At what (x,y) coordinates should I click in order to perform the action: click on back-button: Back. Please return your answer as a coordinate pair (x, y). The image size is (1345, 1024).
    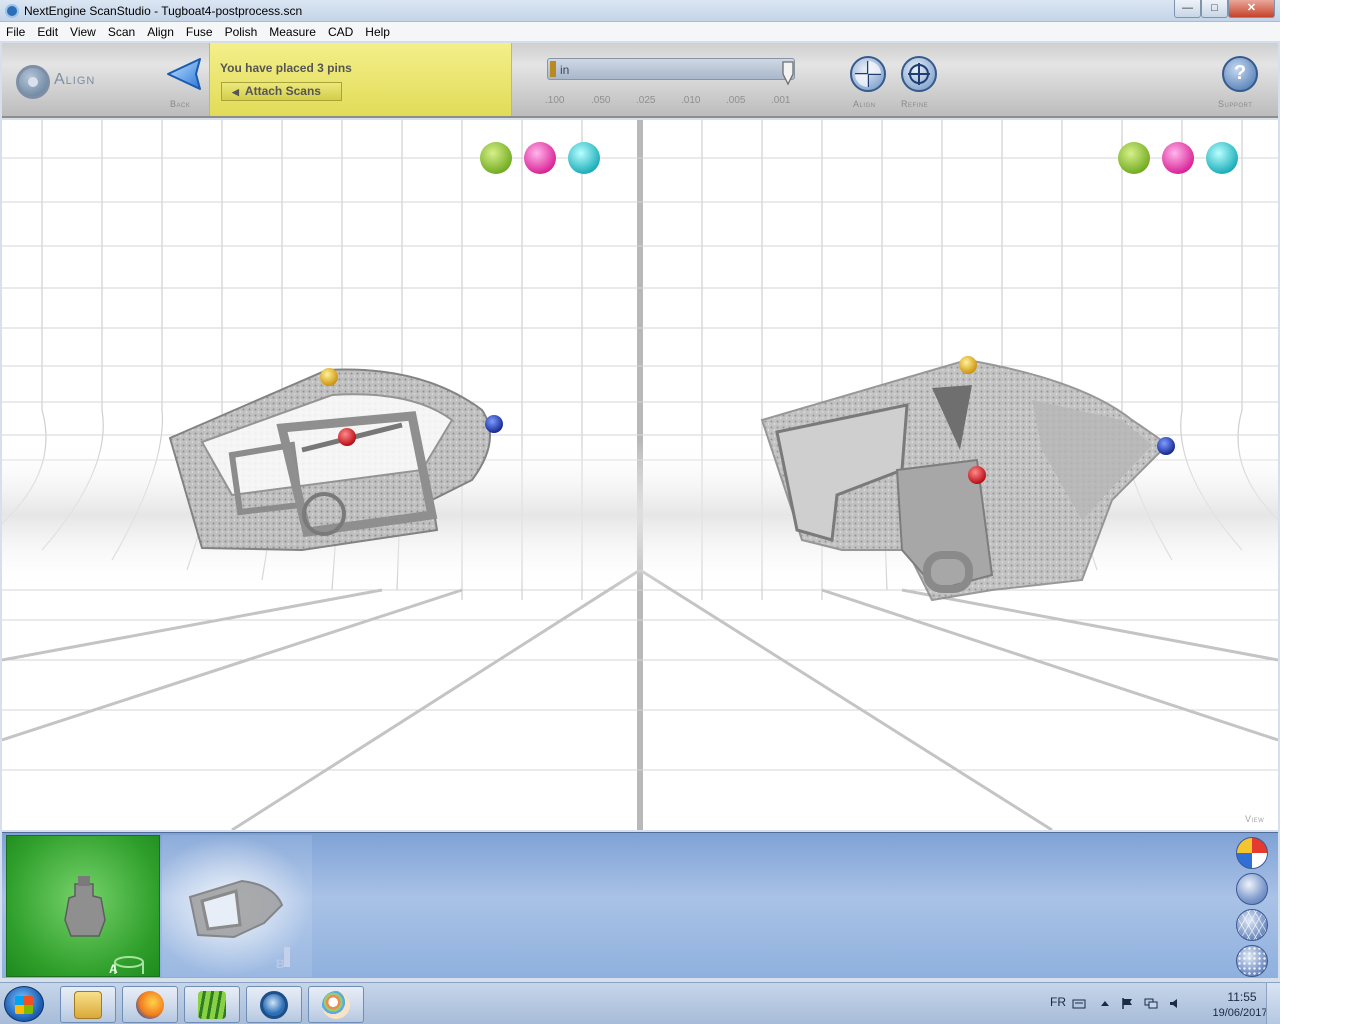
    Looking at the image, I should click on (184, 85).